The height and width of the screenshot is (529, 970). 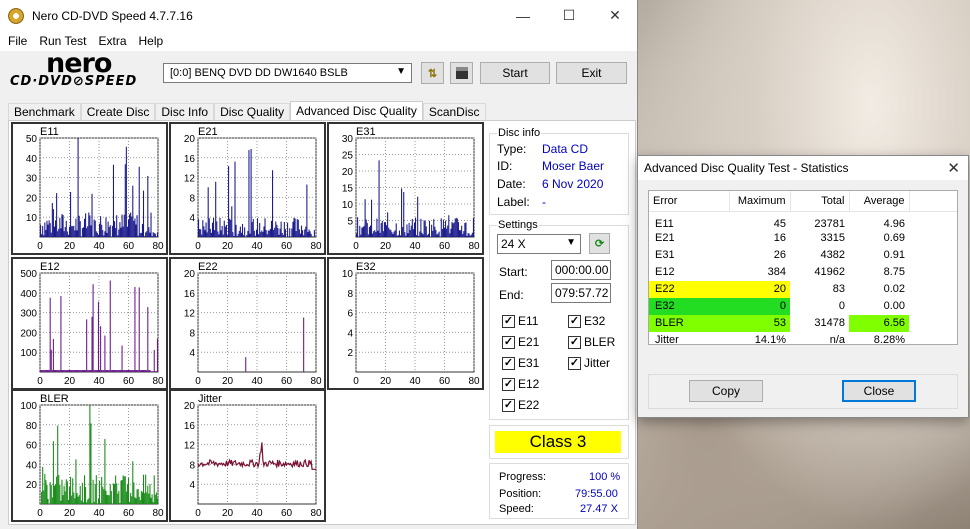 What do you see at coordinates (28, 353) in the screenshot?
I see `y-tick-label: 100` at bounding box center [28, 353].